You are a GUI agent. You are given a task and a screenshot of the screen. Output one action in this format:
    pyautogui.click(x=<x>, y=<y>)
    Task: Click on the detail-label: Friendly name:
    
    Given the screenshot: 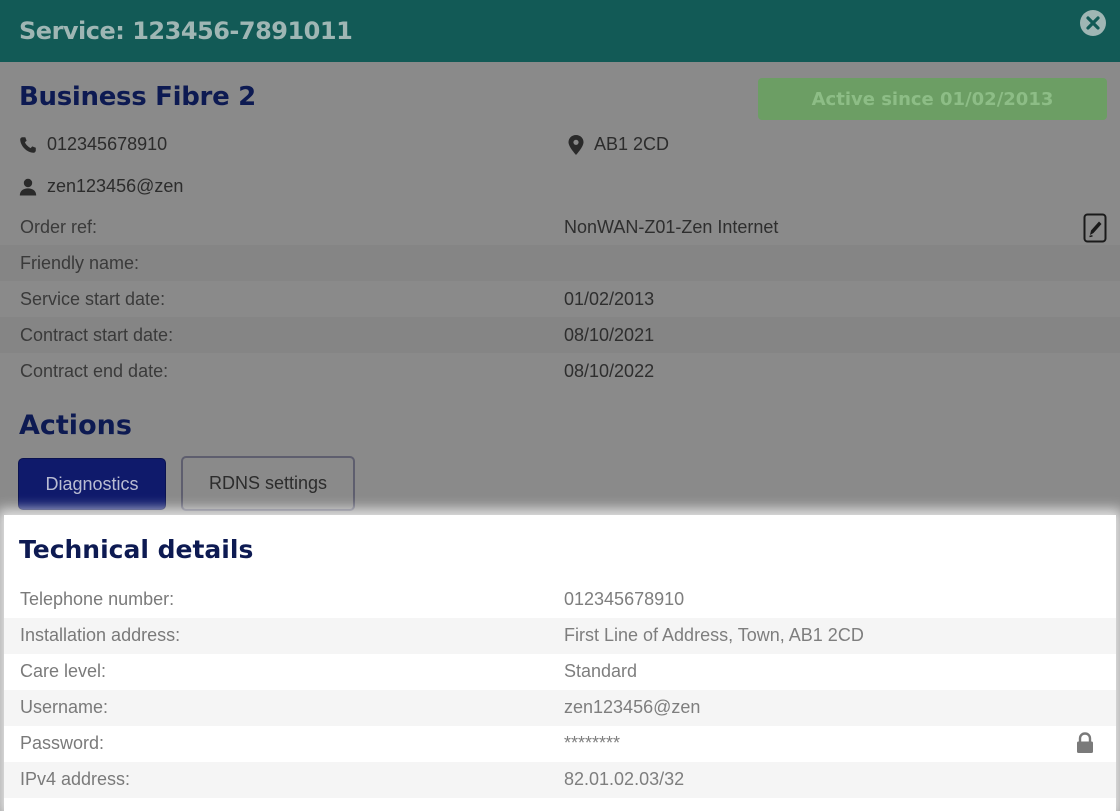 What is the action you would take?
    pyautogui.click(x=80, y=263)
    